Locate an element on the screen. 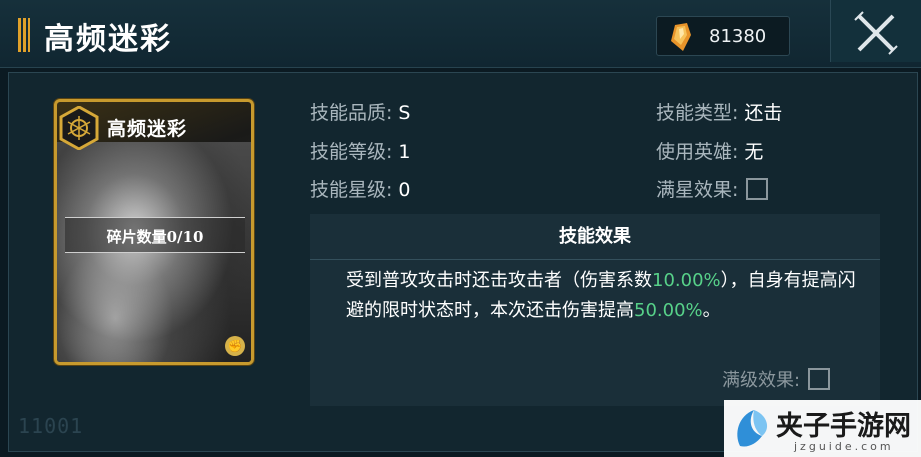 The width and height of the screenshot is (921, 457). quality-row: 技能品质: S is located at coordinates (360, 111).